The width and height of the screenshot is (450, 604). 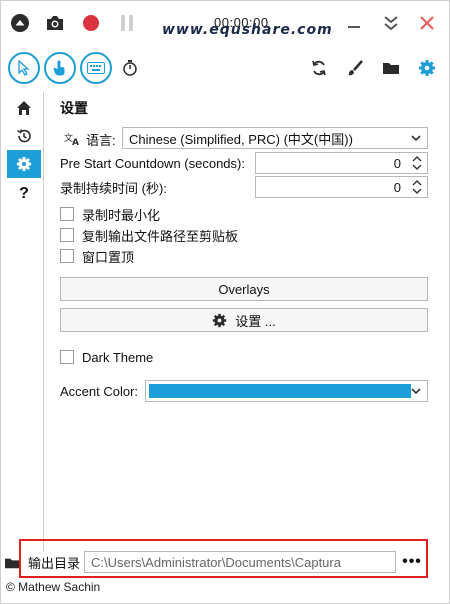 What do you see at coordinates (96, 68) in the screenshot?
I see `keyboard-icon` at bounding box center [96, 68].